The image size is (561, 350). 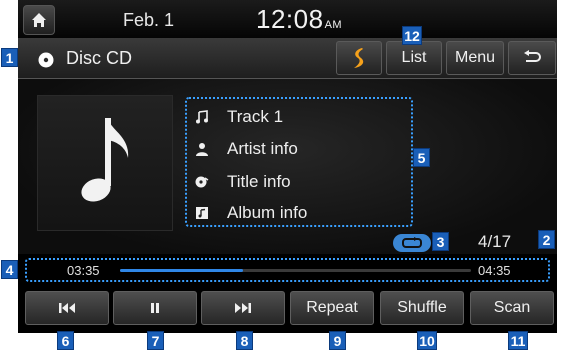 What do you see at coordinates (287, 309) in the screenshot?
I see `playback-controls: Repeat Shuffle Scan` at bounding box center [287, 309].